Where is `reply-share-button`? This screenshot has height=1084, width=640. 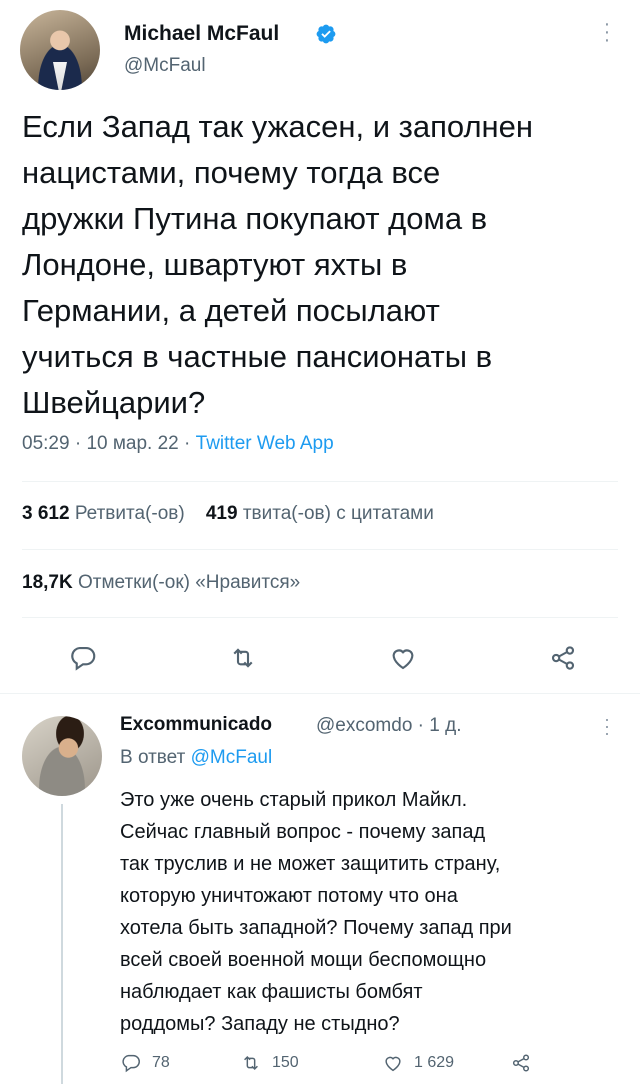
reply-share-button is located at coordinates (521, 1063).